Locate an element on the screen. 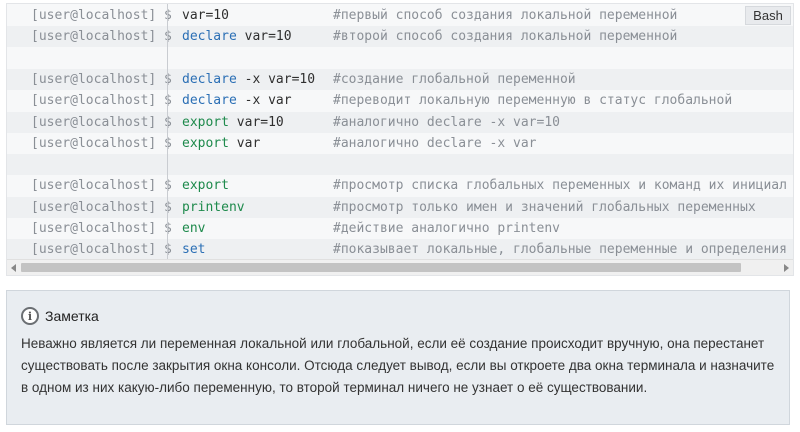 The height and width of the screenshot is (432, 800). scrollbar-thumb is located at coordinates (381, 267).